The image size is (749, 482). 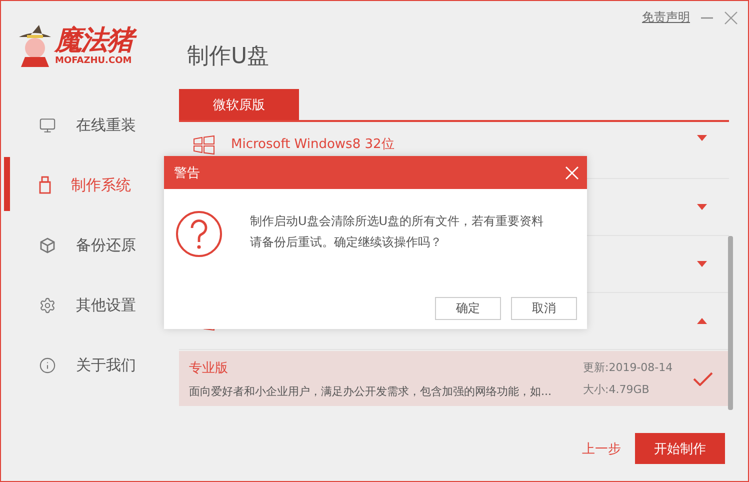 I want to click on file-size: 大小:4.79GB, so click(x=616, y=389).